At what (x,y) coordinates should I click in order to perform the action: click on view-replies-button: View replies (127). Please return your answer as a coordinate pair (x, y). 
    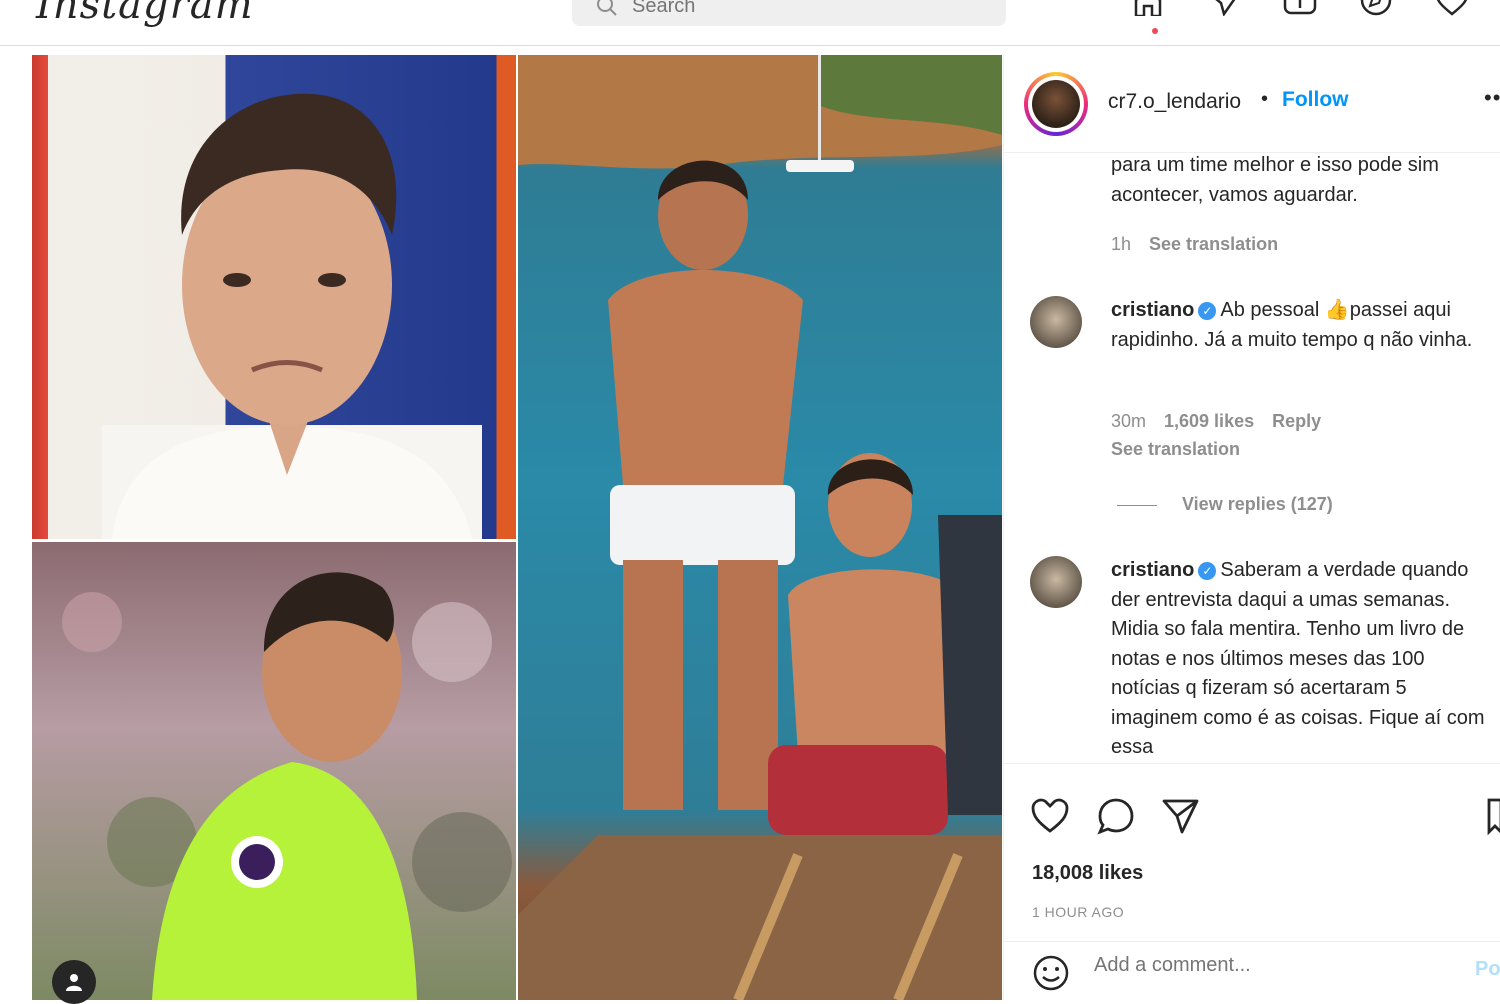
    Looking at the image, I should click on (1257, 504).